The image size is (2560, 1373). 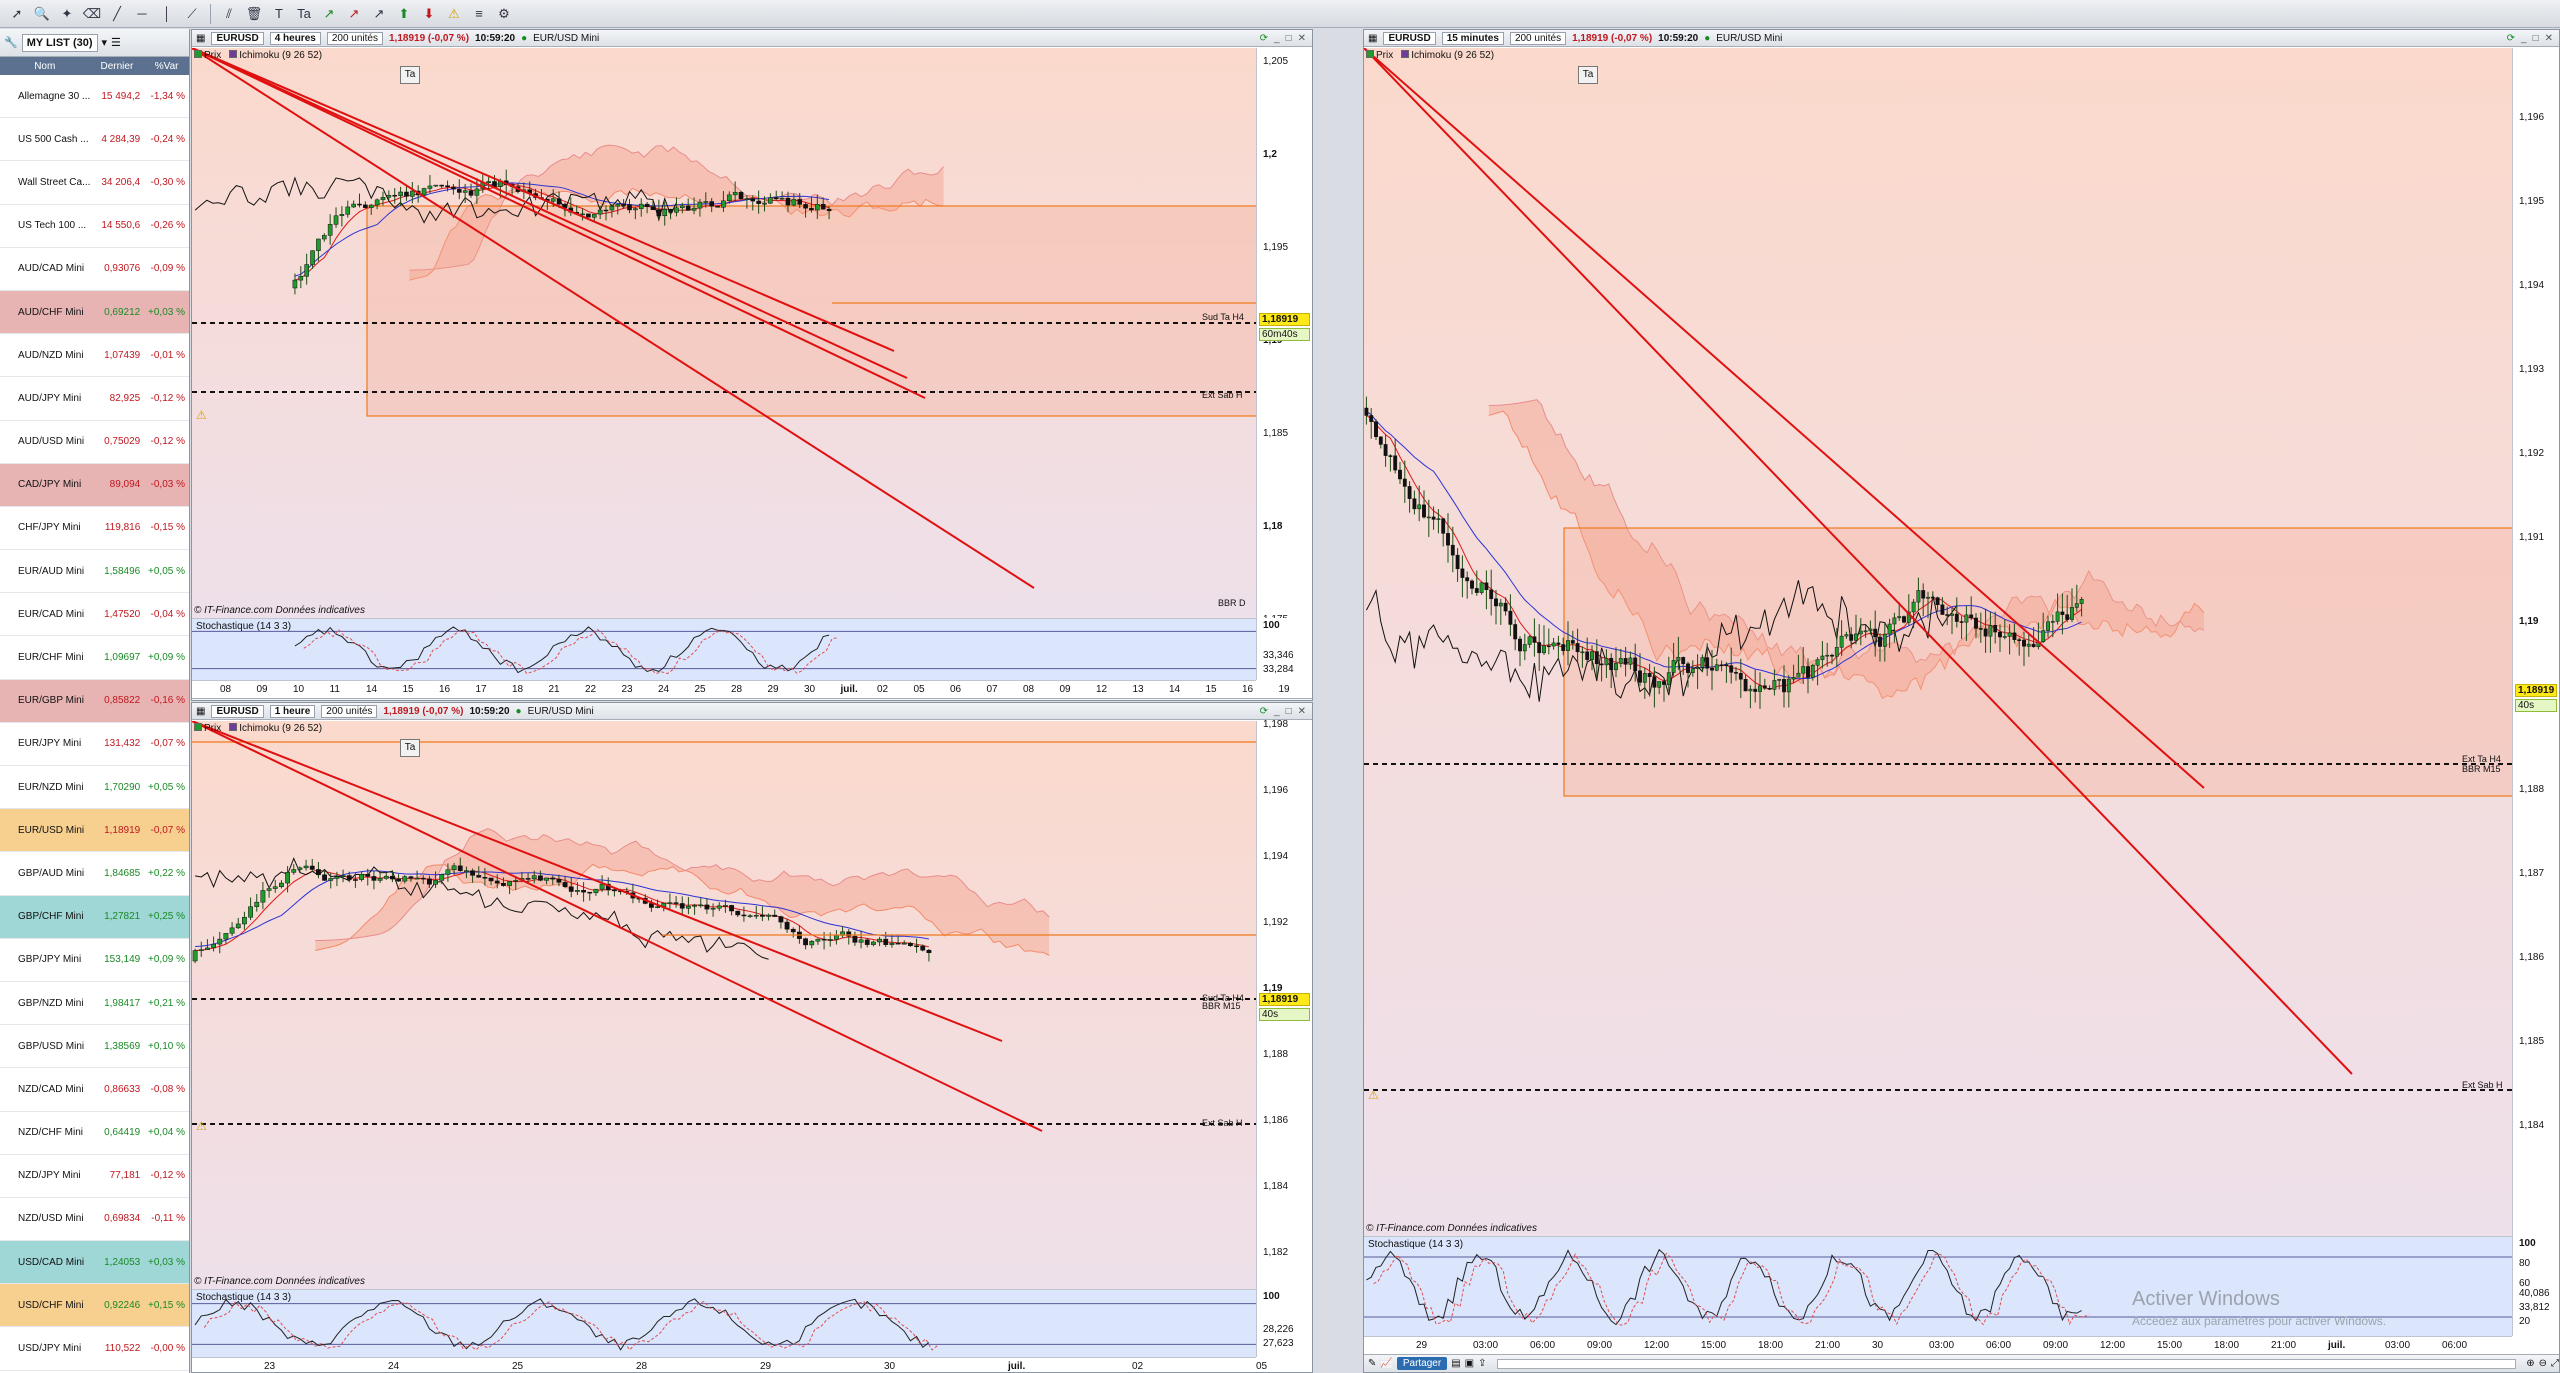 I want to click on zoom-out-icon: ⊖, so click(x=2543, y=1363).